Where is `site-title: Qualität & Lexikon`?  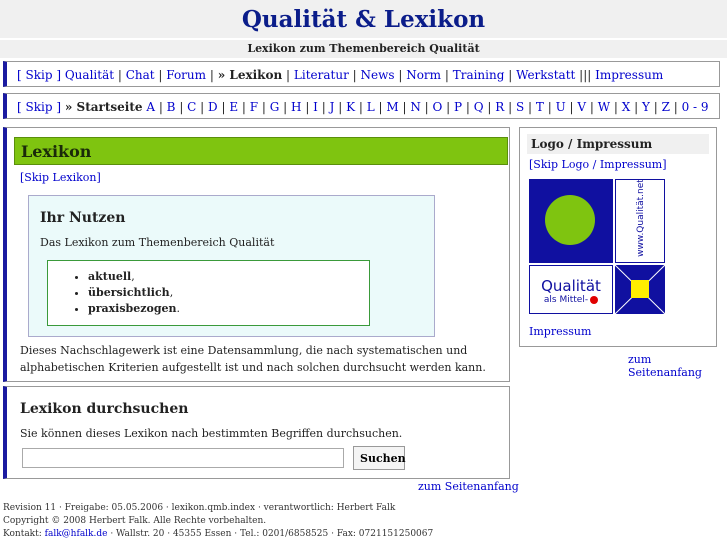
site-title: Qualität & Lexikon is located at coordinates (363, 19).